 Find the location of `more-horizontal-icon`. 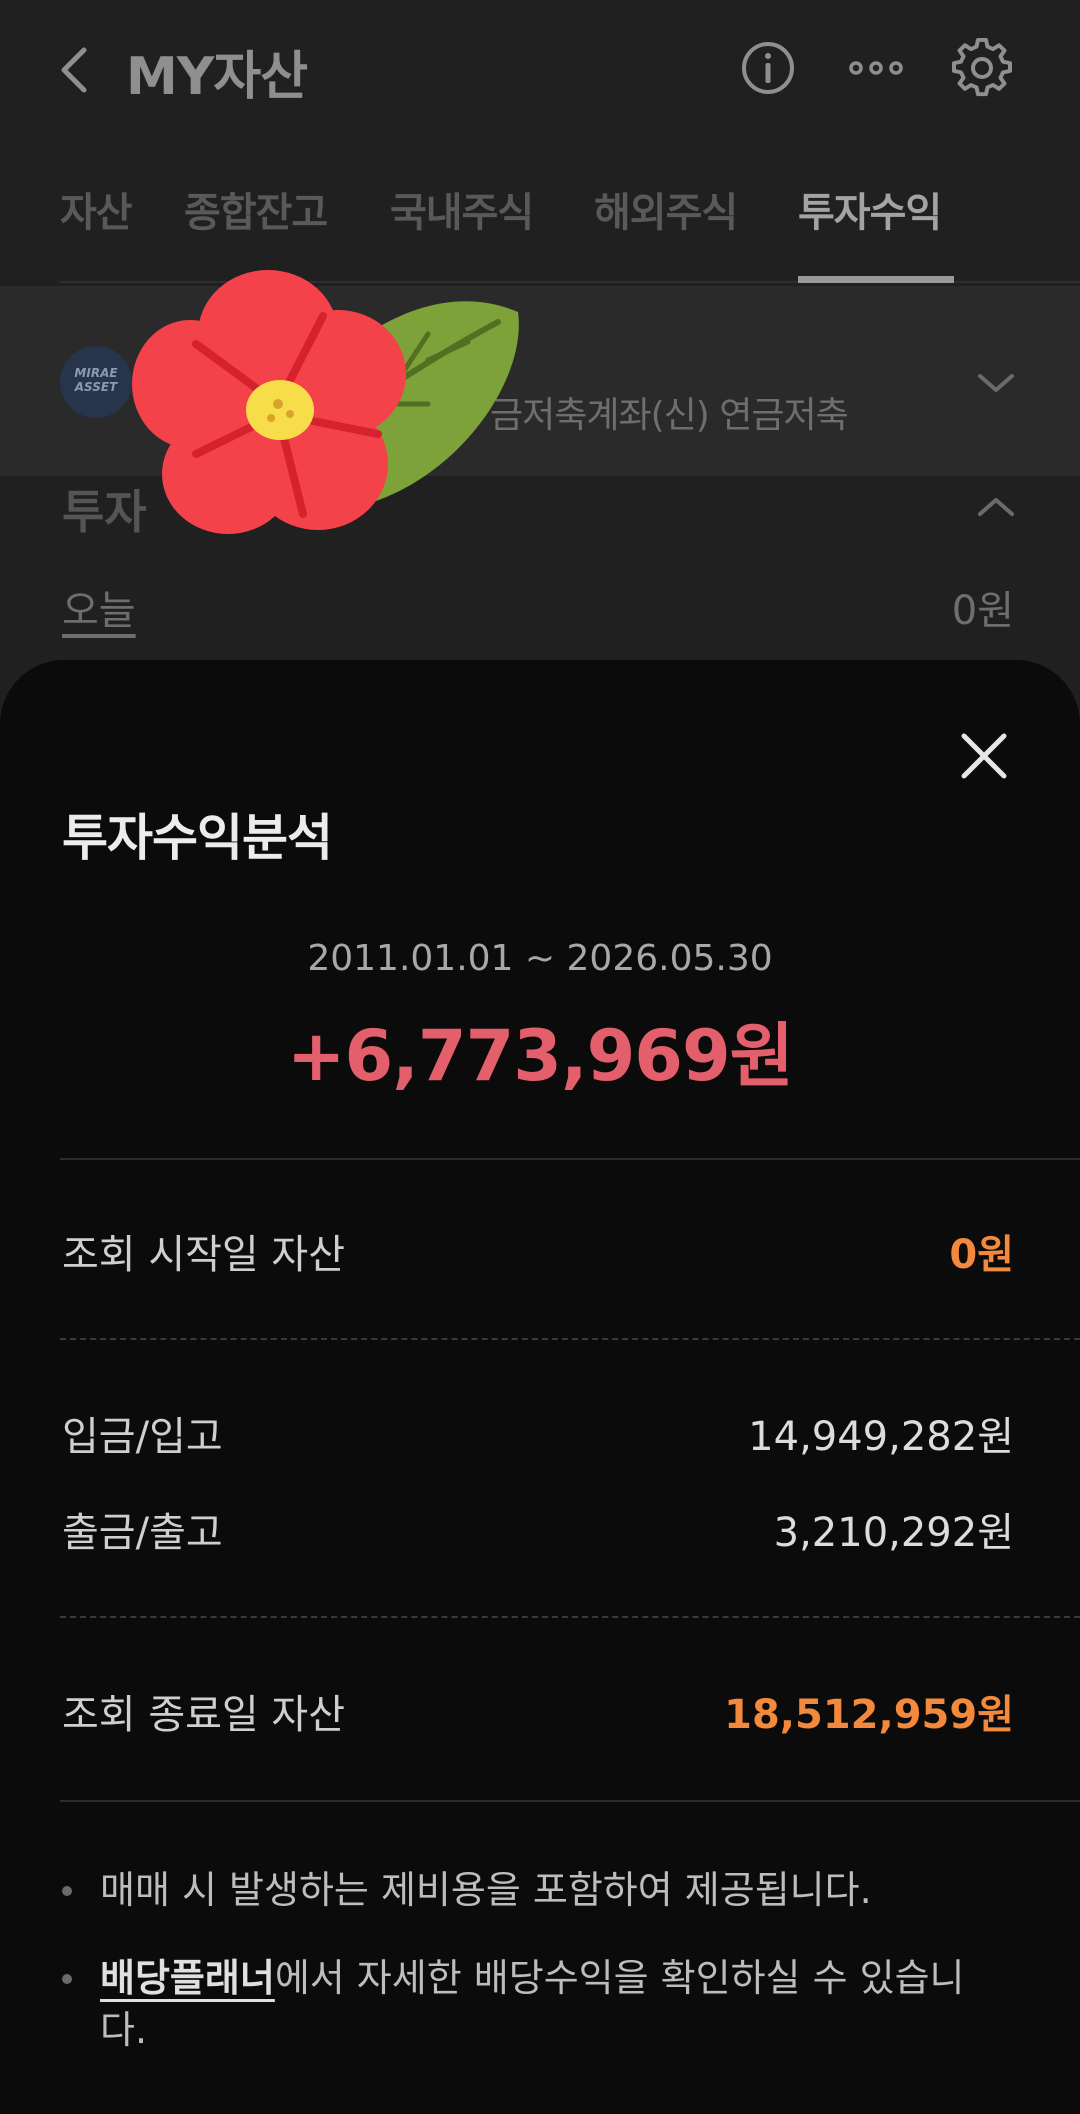

more-horizontal-icon is located at coordinates (876, 68).